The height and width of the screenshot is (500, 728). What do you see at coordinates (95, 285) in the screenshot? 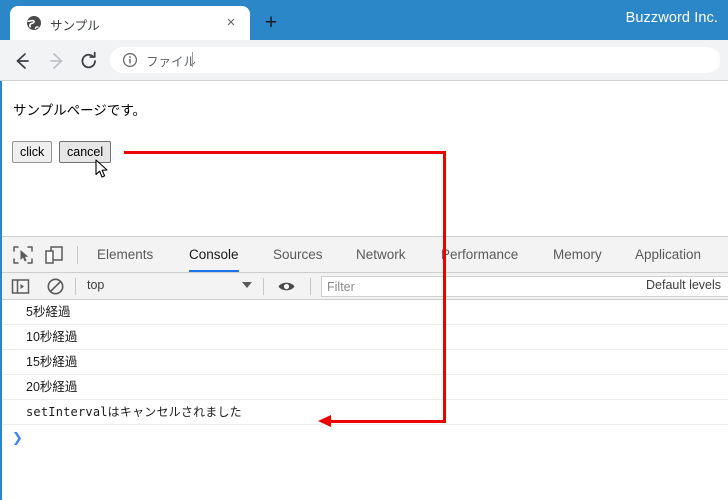
I see `console-context-selector: top` at bounding box center [95, 285].